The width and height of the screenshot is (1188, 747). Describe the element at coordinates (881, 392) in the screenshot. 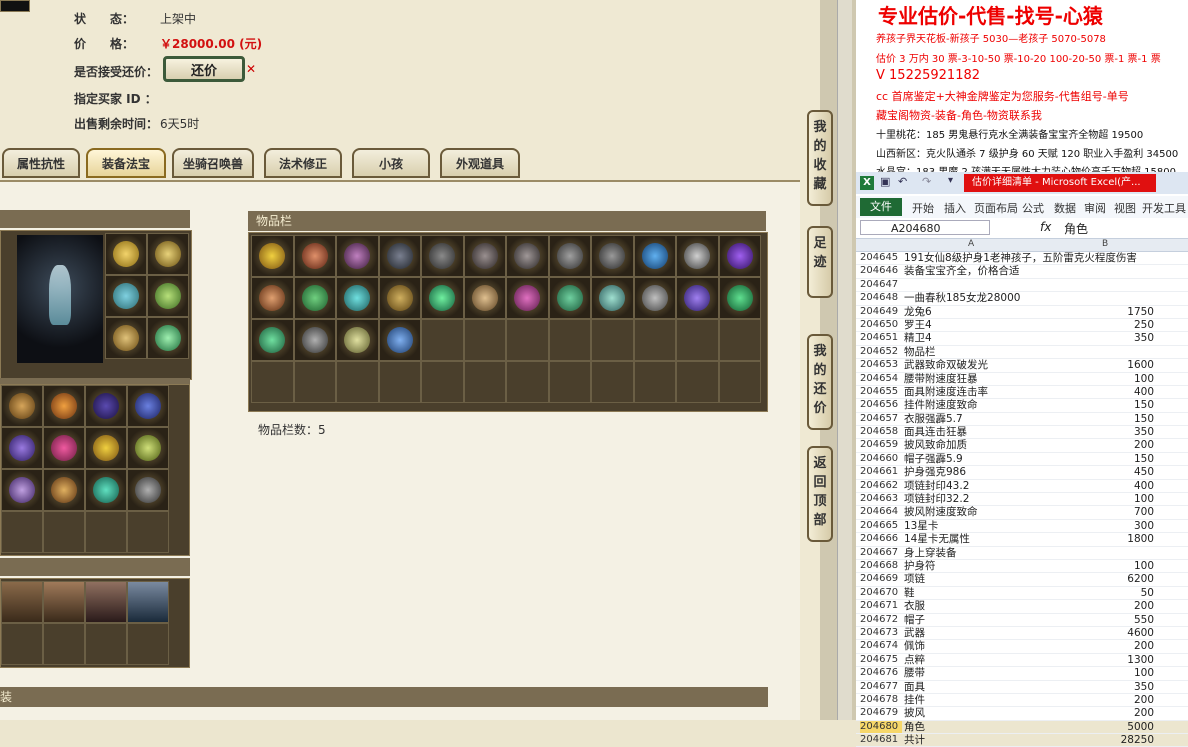

I see `row-number: 204655` at that location.